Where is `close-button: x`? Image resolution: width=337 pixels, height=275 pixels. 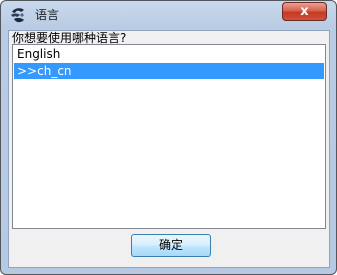
close-button: x is located at coordinates (304, 11).